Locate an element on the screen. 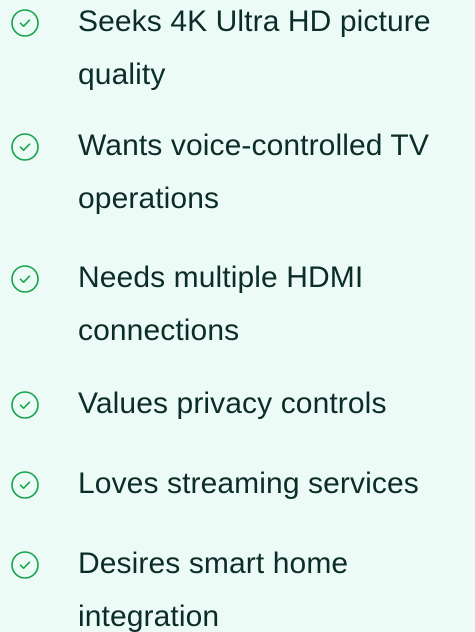 The height and width of the screenshot is (632, 475). feature-label: Loves streaming services is located at coordinates (248, 483).